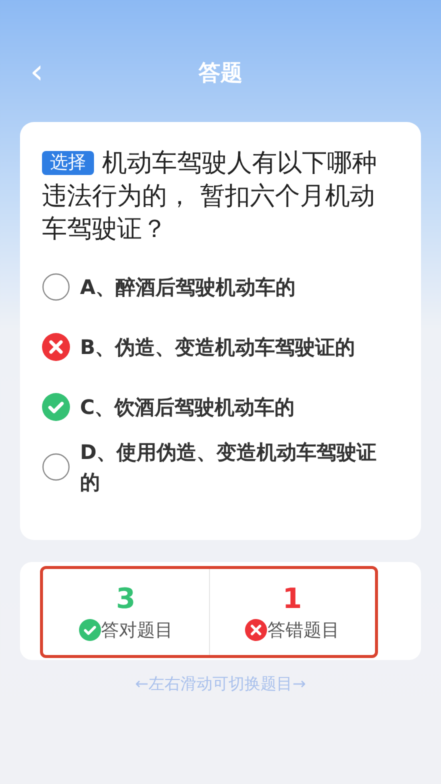  I want to click on swipe-hint: ←左右滑动可切换题目→, so click(220, 684).